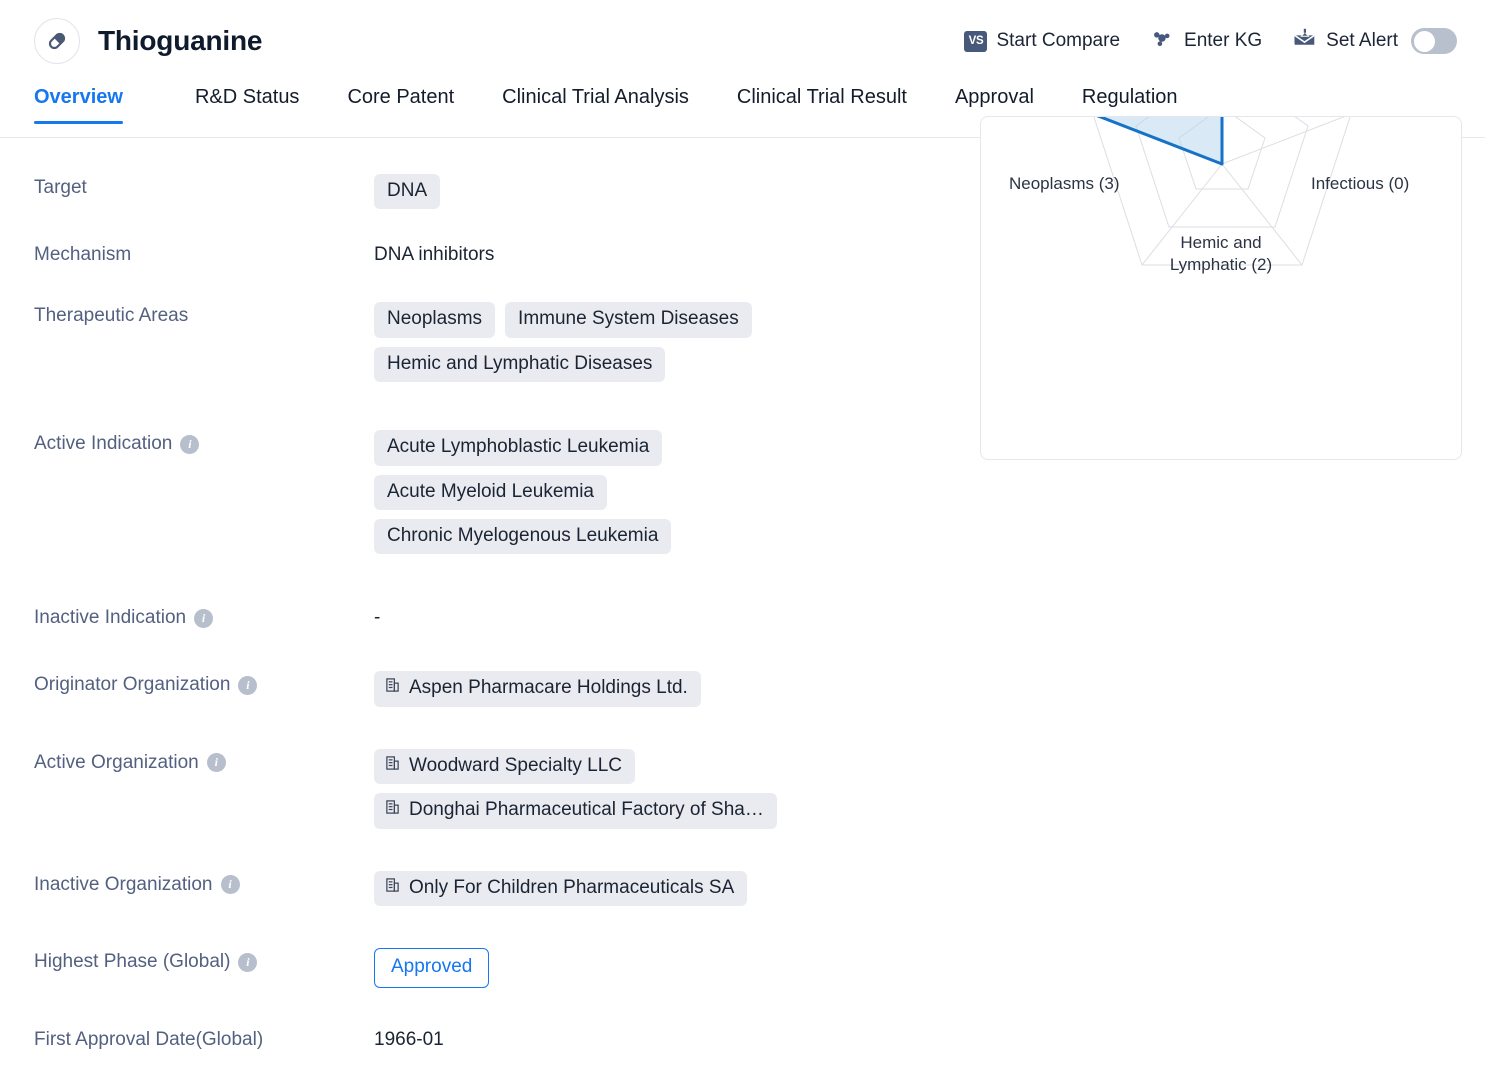 The height and width of the screenshot is (1077, 1485). Describe the element at coordinates (1222, 191) in the screenshot. I see `therapeutic-area-radar-chart` at that location.